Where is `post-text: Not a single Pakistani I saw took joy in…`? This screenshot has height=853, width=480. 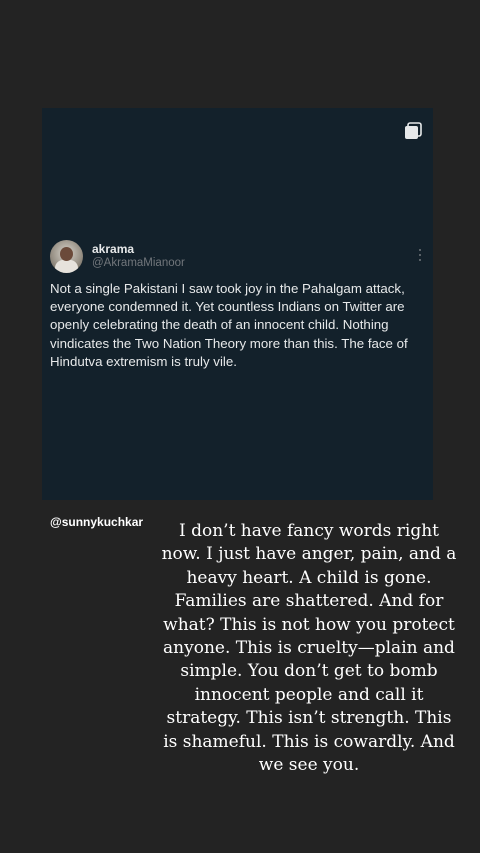
post-text: Not a single Pakistani I saw took joy in… is located at coordinates (229, 325).